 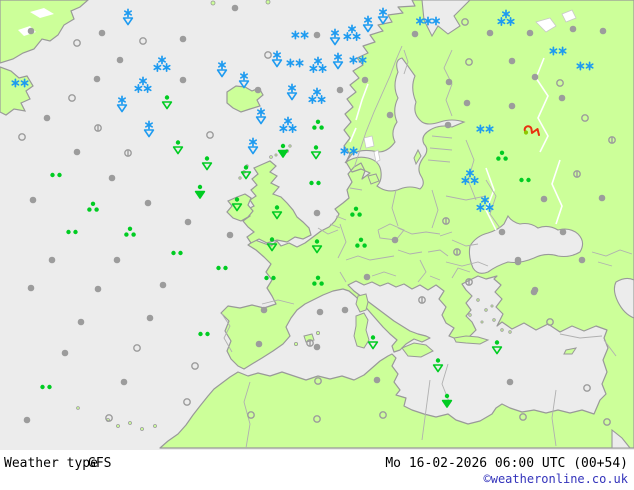 What do you see at coordinates (100, 463) in the screenshot?
I see `model-label: GFS` at bounding box center [100, 463].